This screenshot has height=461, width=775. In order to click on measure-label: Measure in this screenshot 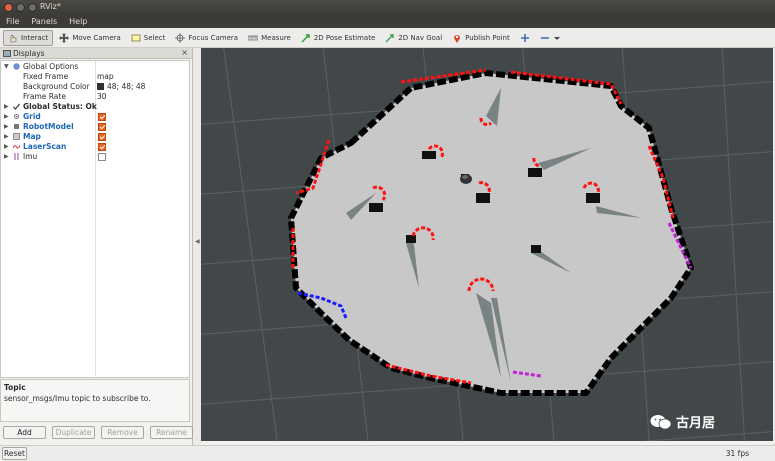, I will do `click(276, 37)`.